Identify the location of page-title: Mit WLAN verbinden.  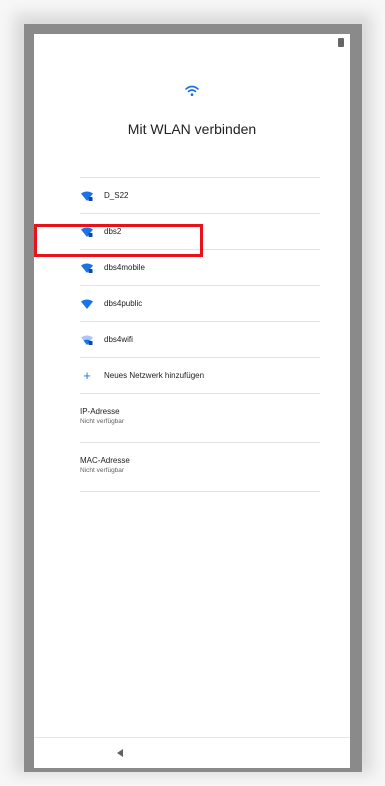
(192, 129).